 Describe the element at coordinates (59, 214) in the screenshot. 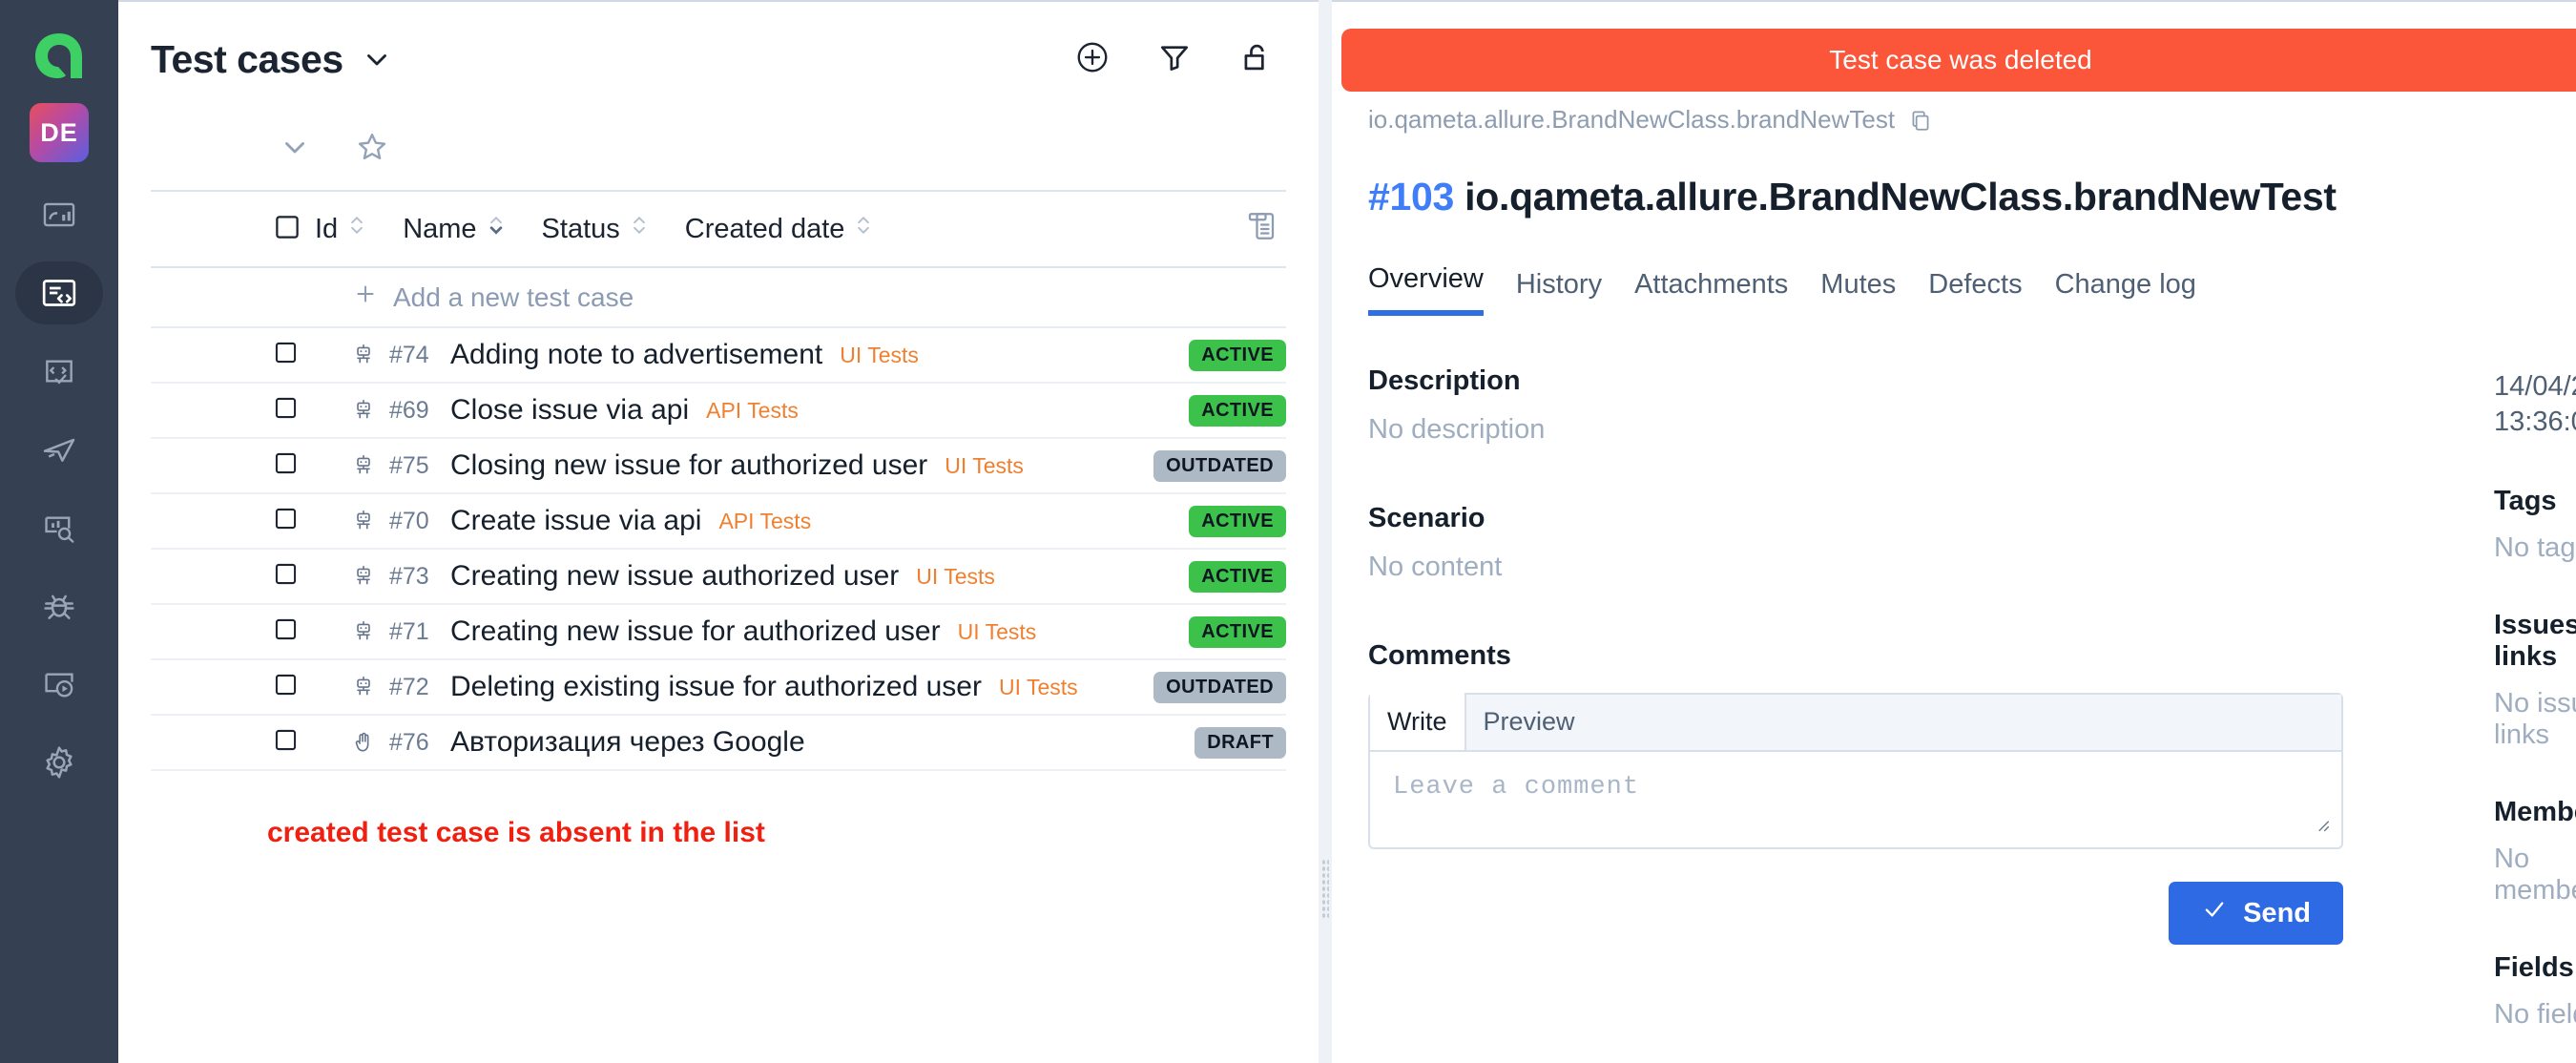

I see `sidebar-item-dashboards` at that location.